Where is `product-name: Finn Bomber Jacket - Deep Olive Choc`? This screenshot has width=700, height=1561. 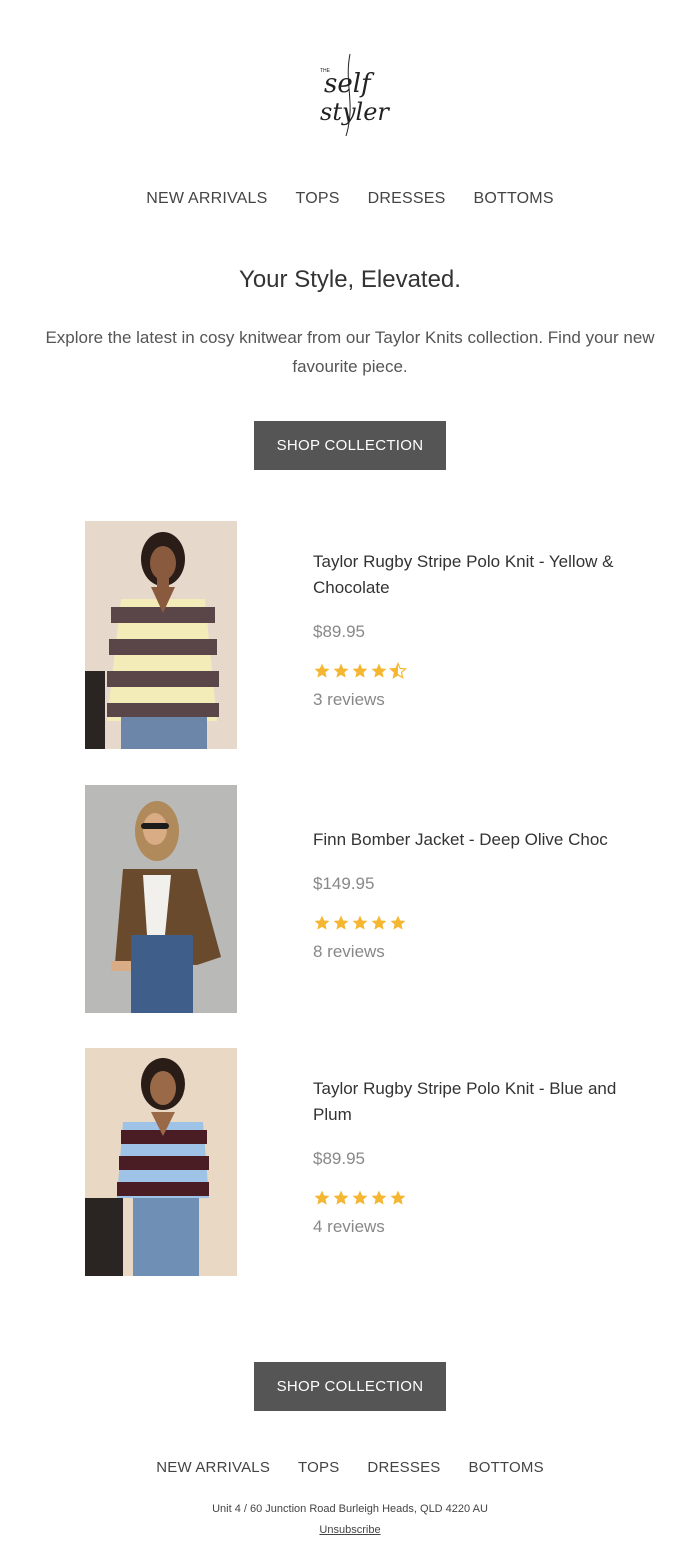 product-name: Finn Bomber Jacket - Deep Olive Choc is located at coordinates (468, 840).